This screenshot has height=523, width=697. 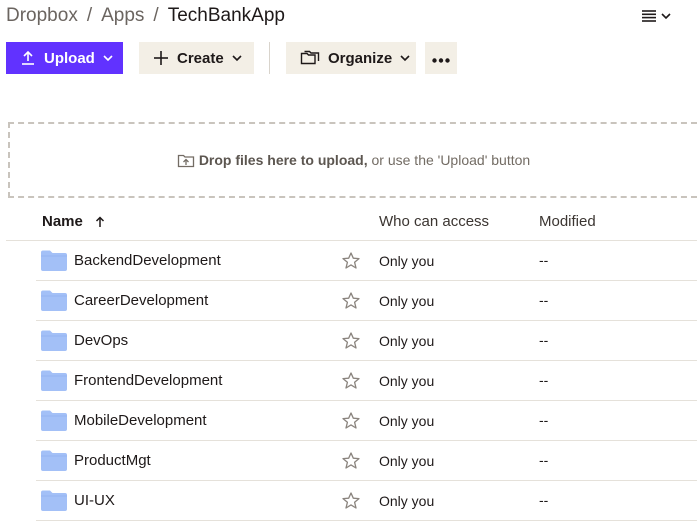 What do you see at coordinates (101, 340) in the screenshot?
I see `file-name: DevOps` at bounding box center [101, 340].